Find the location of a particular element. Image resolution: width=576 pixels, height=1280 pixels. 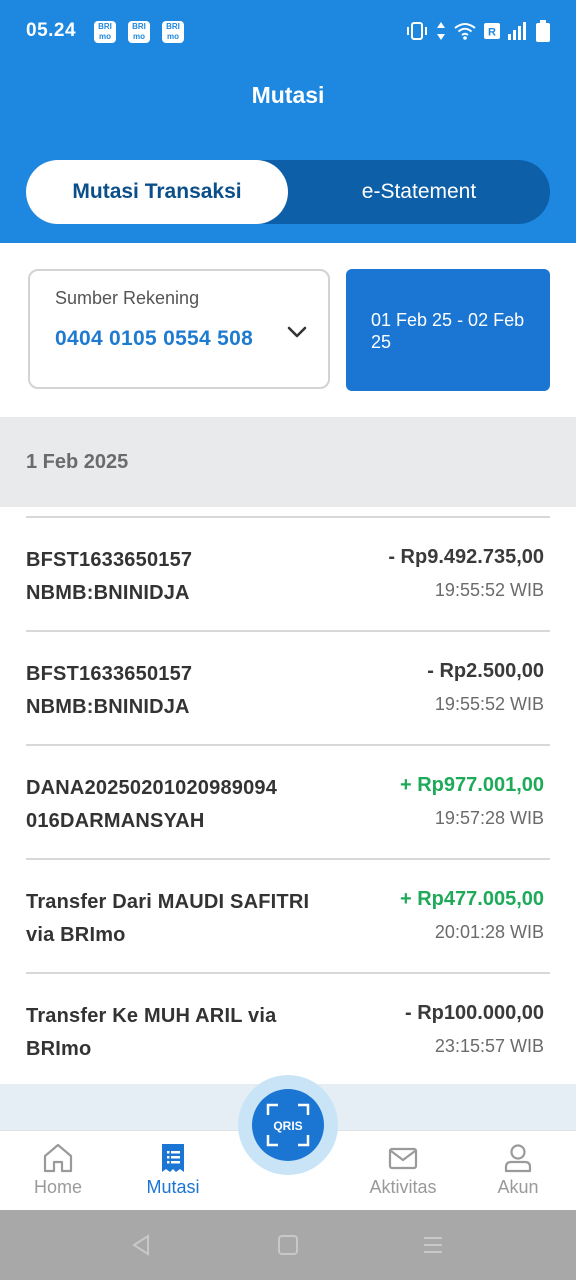

transaction-amount: - Rp2.500,00 is located at coordinates (485, 671).